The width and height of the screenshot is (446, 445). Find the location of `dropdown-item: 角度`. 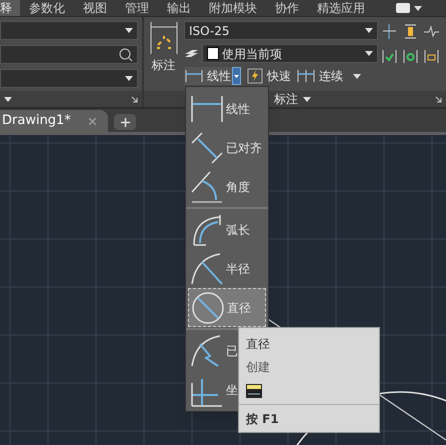

dropdown-item: 角度 is located at coordinates (227, 186).